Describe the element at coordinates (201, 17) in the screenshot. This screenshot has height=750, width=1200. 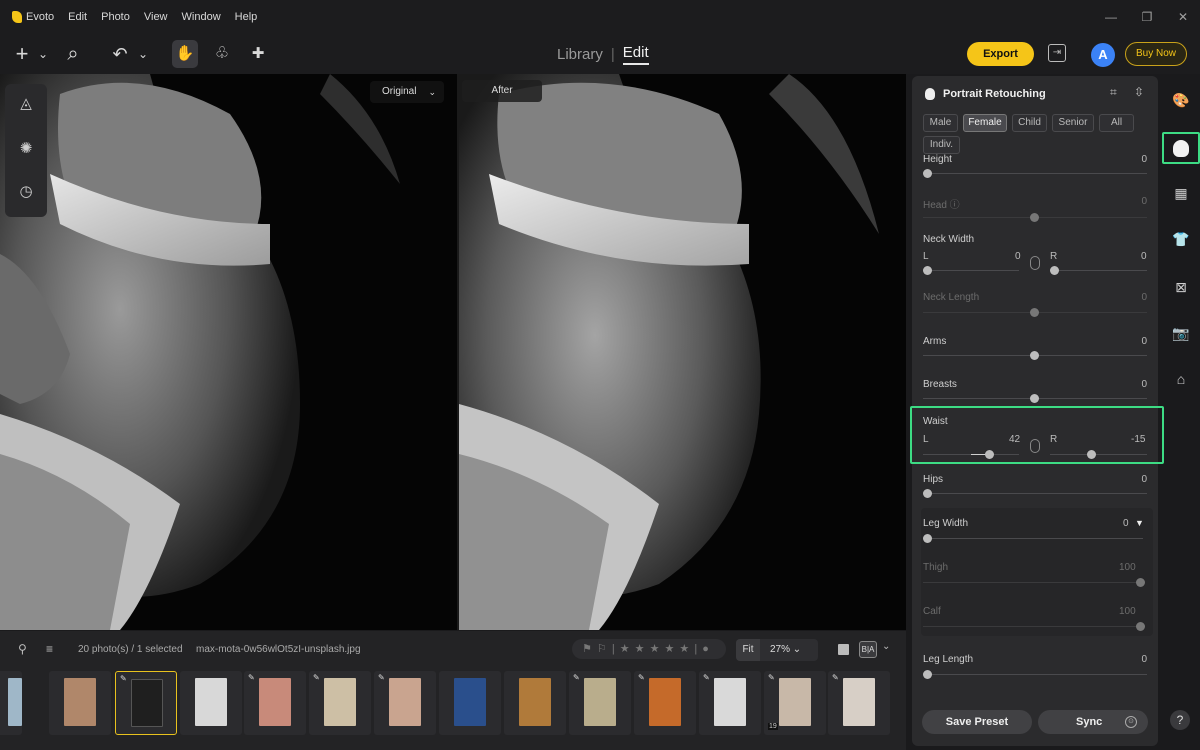
I see `menu-window: Window` at that location.